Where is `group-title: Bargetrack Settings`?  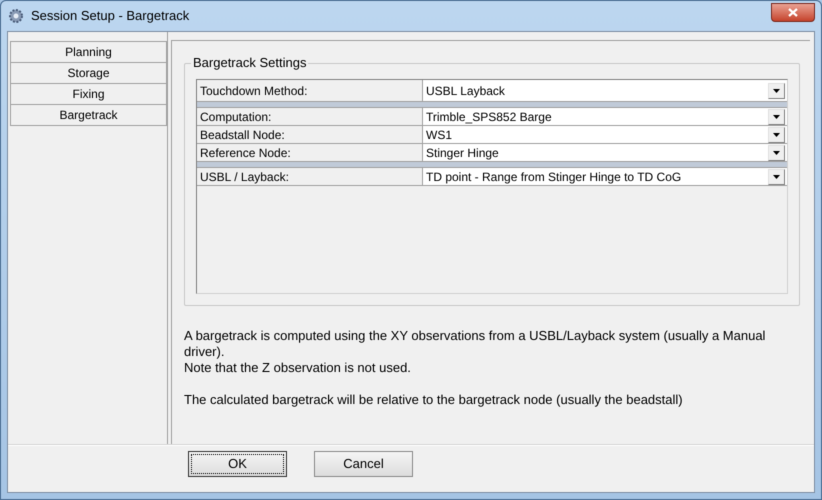 group-title: Bargetrack Settings is located at coordinates (249, 63).